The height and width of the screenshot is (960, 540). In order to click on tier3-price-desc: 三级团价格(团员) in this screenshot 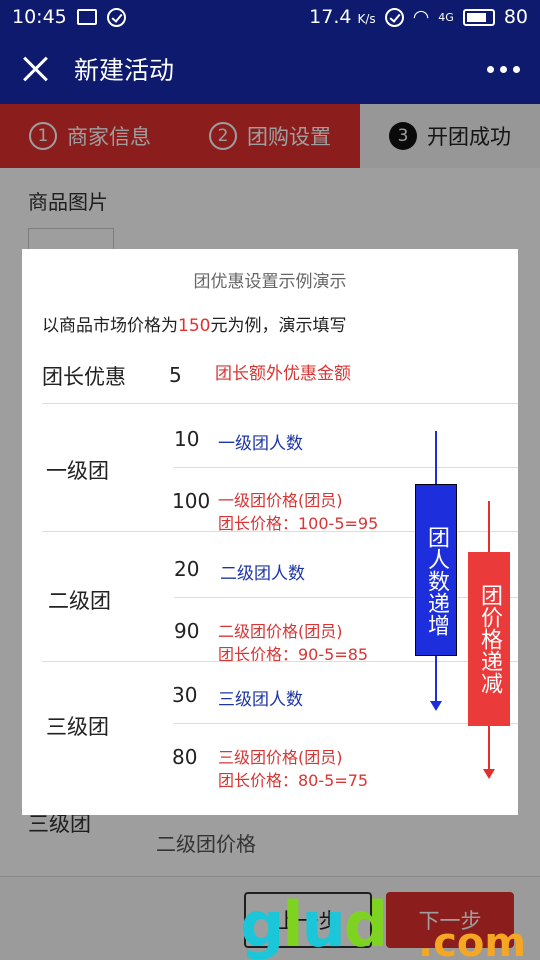, I will do `click(280, 757)`.